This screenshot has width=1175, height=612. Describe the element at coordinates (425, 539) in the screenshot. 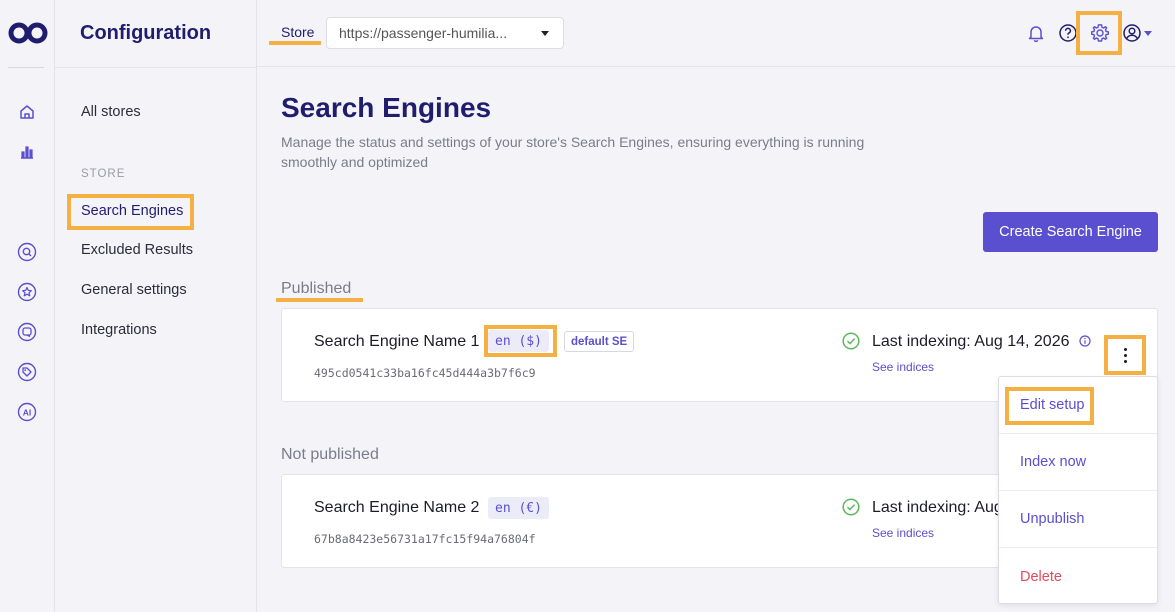

I see `search-engine-id: 67b8a8423e56731a17fc15f94a76804f` at that location.